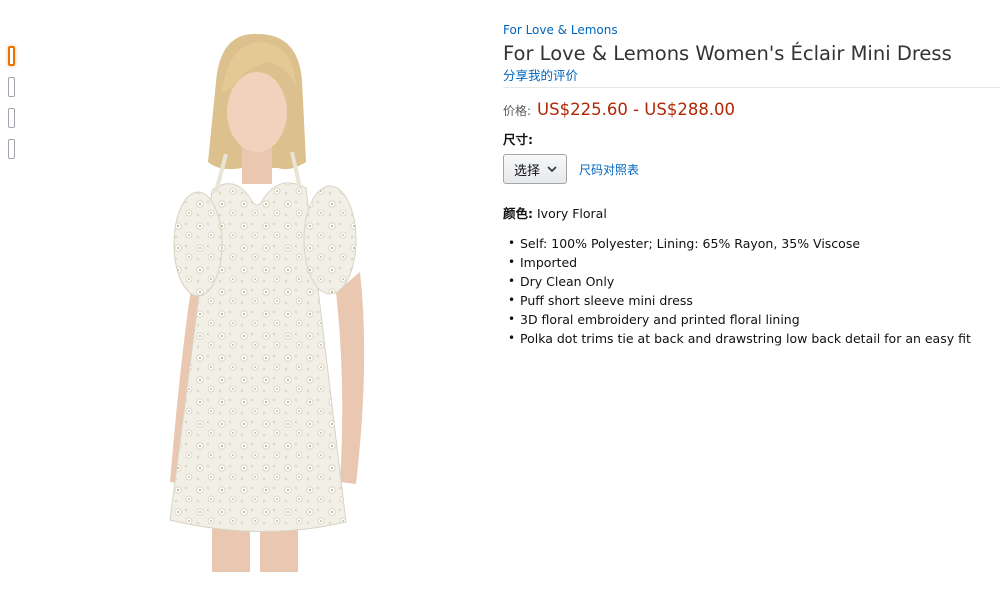 This screenshot has height=606, width=1000. What do you see at coordinates (600, 300) in the screenshot?
I see `list-item: • Puff short sleeve mini dress` at bounding box center [600, 300].